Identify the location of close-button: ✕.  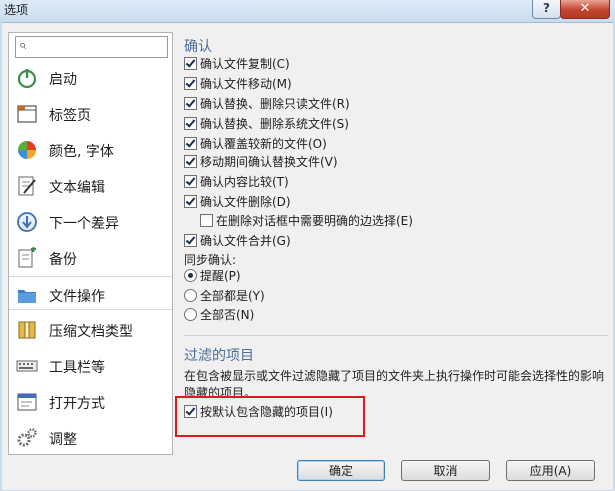
(585, 9).